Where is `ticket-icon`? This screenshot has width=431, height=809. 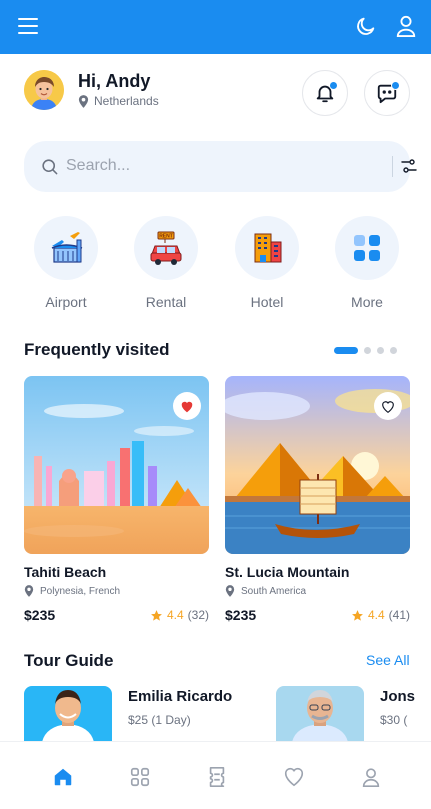 ticket-icon is located at coordinates (217, 777).